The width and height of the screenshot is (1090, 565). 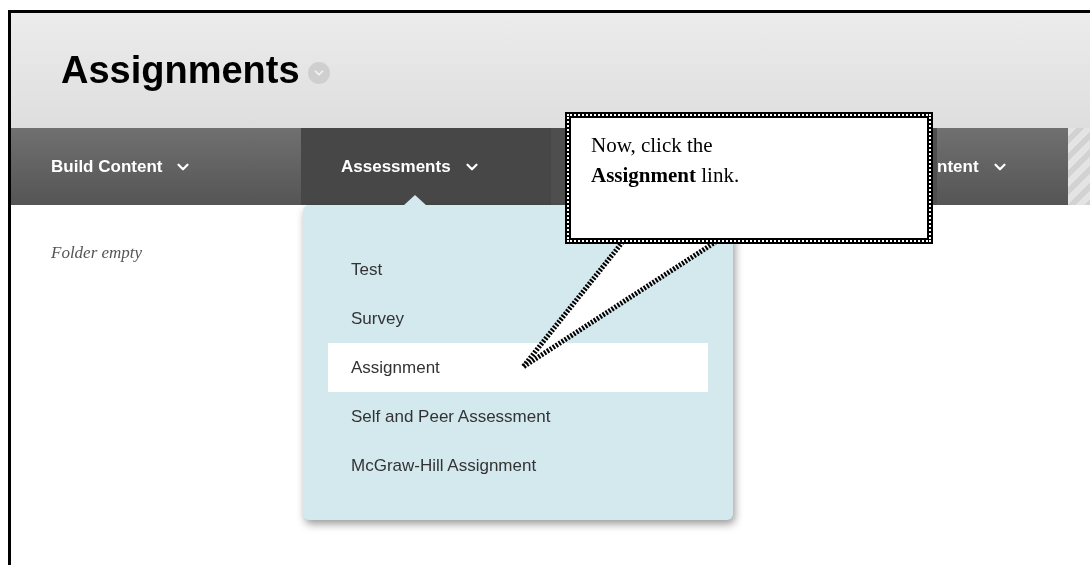 What do you see at coordinates (426, 166) in the screenshot?
I see `nav-tab: Assessments` at bounding box center [426, 166].